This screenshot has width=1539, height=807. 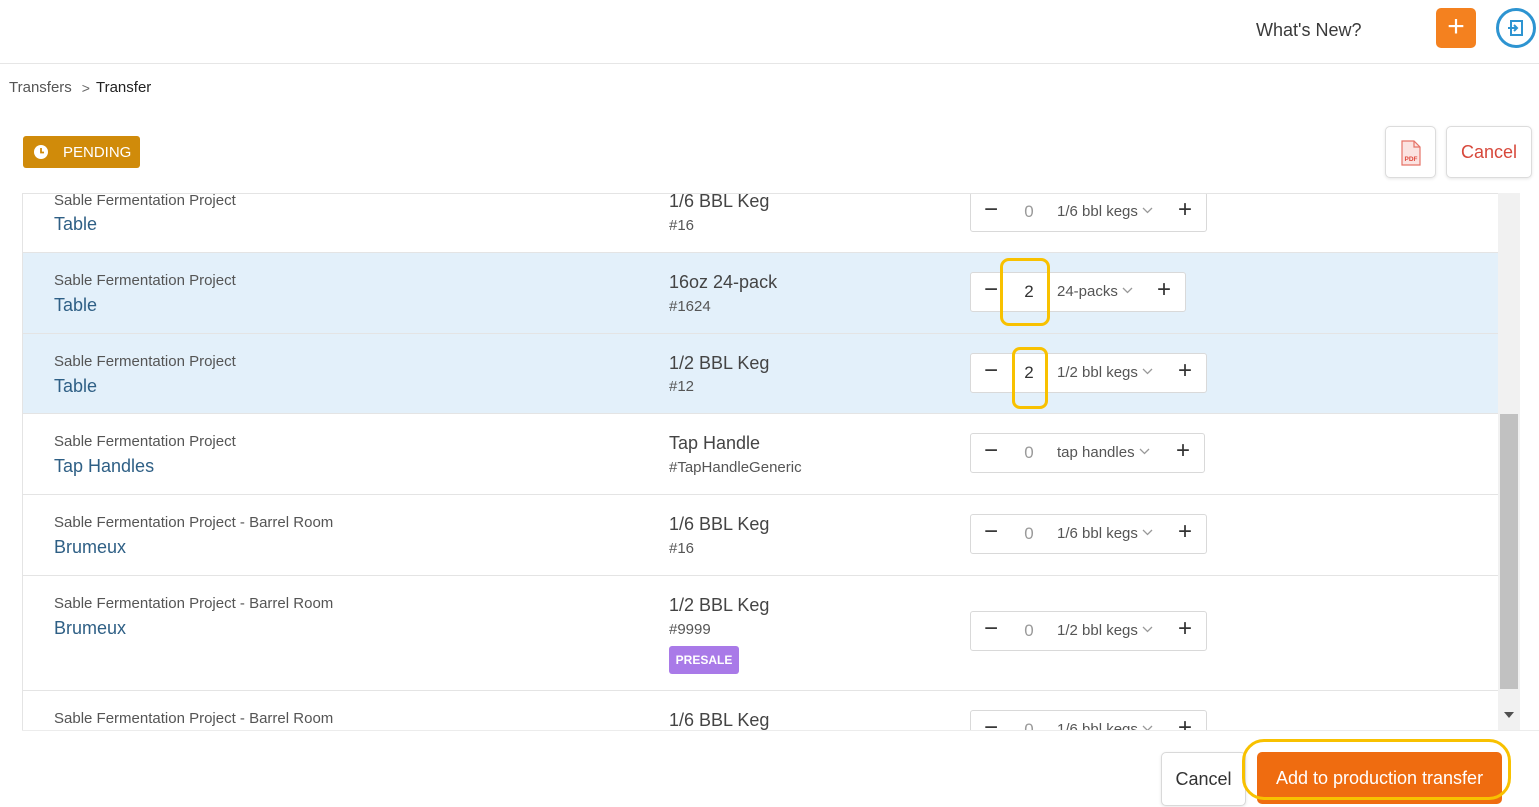 I want to click on status-label: PENDING, so click(x=97, y=152).